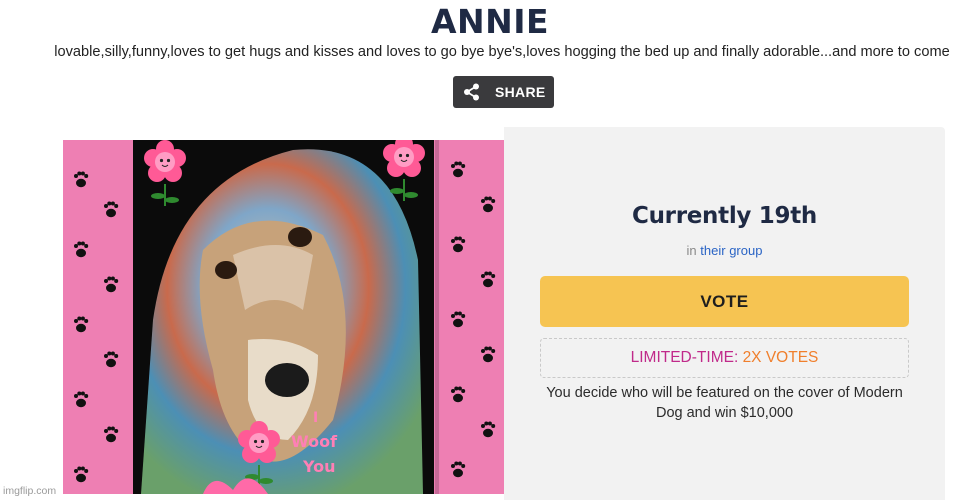 The image size is (980, 500). Describe the element at coordinates (731, 250) in the screenshot. I see `group-link: their group` at that location.